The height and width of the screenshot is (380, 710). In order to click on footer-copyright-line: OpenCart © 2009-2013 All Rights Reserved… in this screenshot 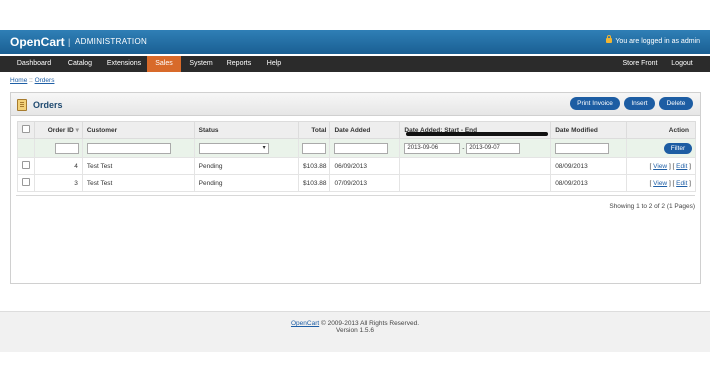, I will do `click(355, 323)`.